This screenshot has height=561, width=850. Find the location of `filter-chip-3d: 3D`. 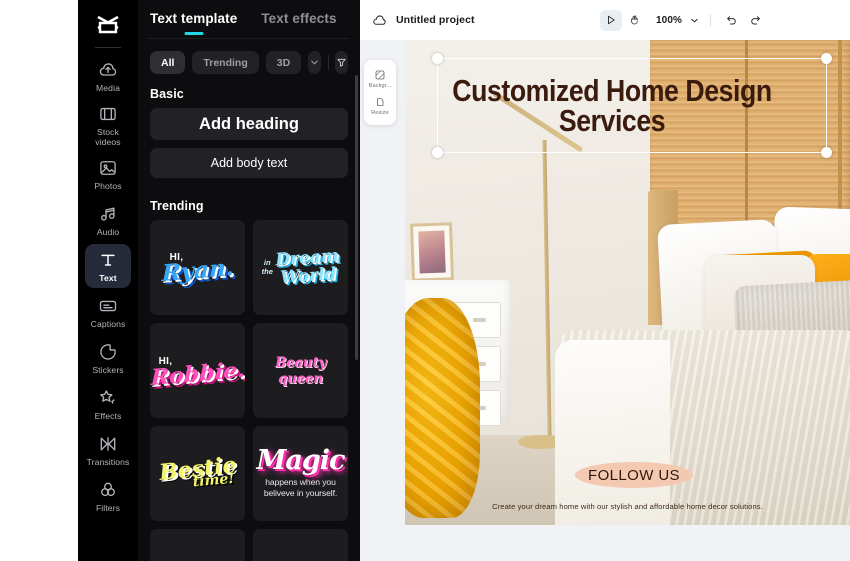

filter-chip-3d: 3D is located at coordinates (283, 62).